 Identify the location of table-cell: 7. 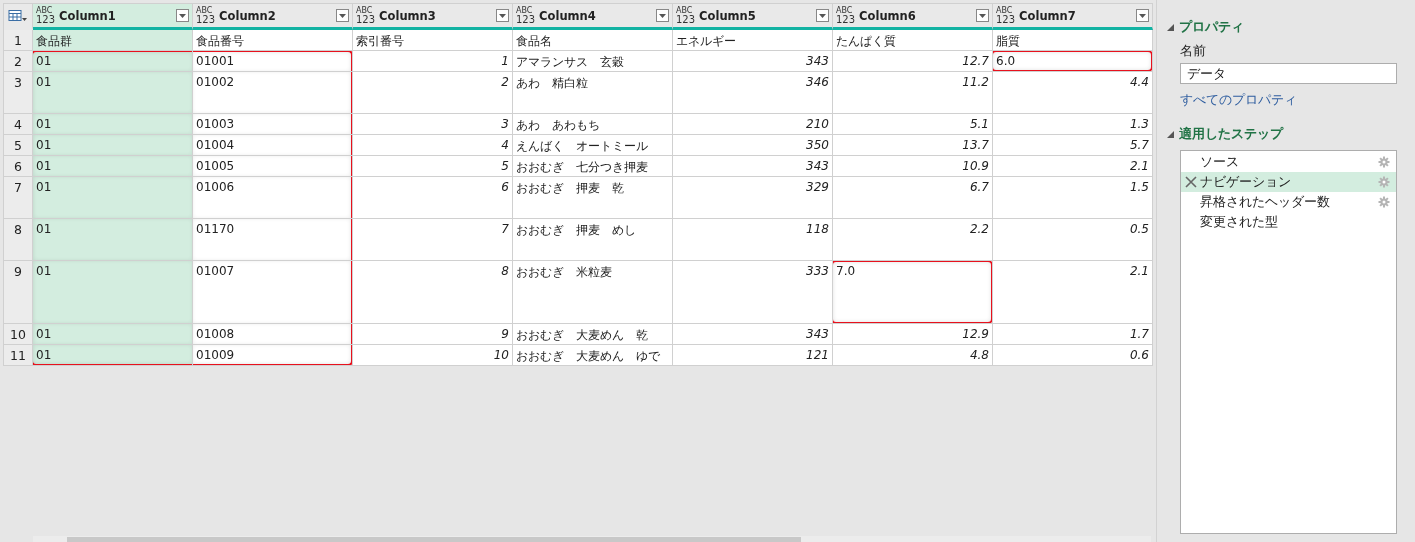
(505, 229).